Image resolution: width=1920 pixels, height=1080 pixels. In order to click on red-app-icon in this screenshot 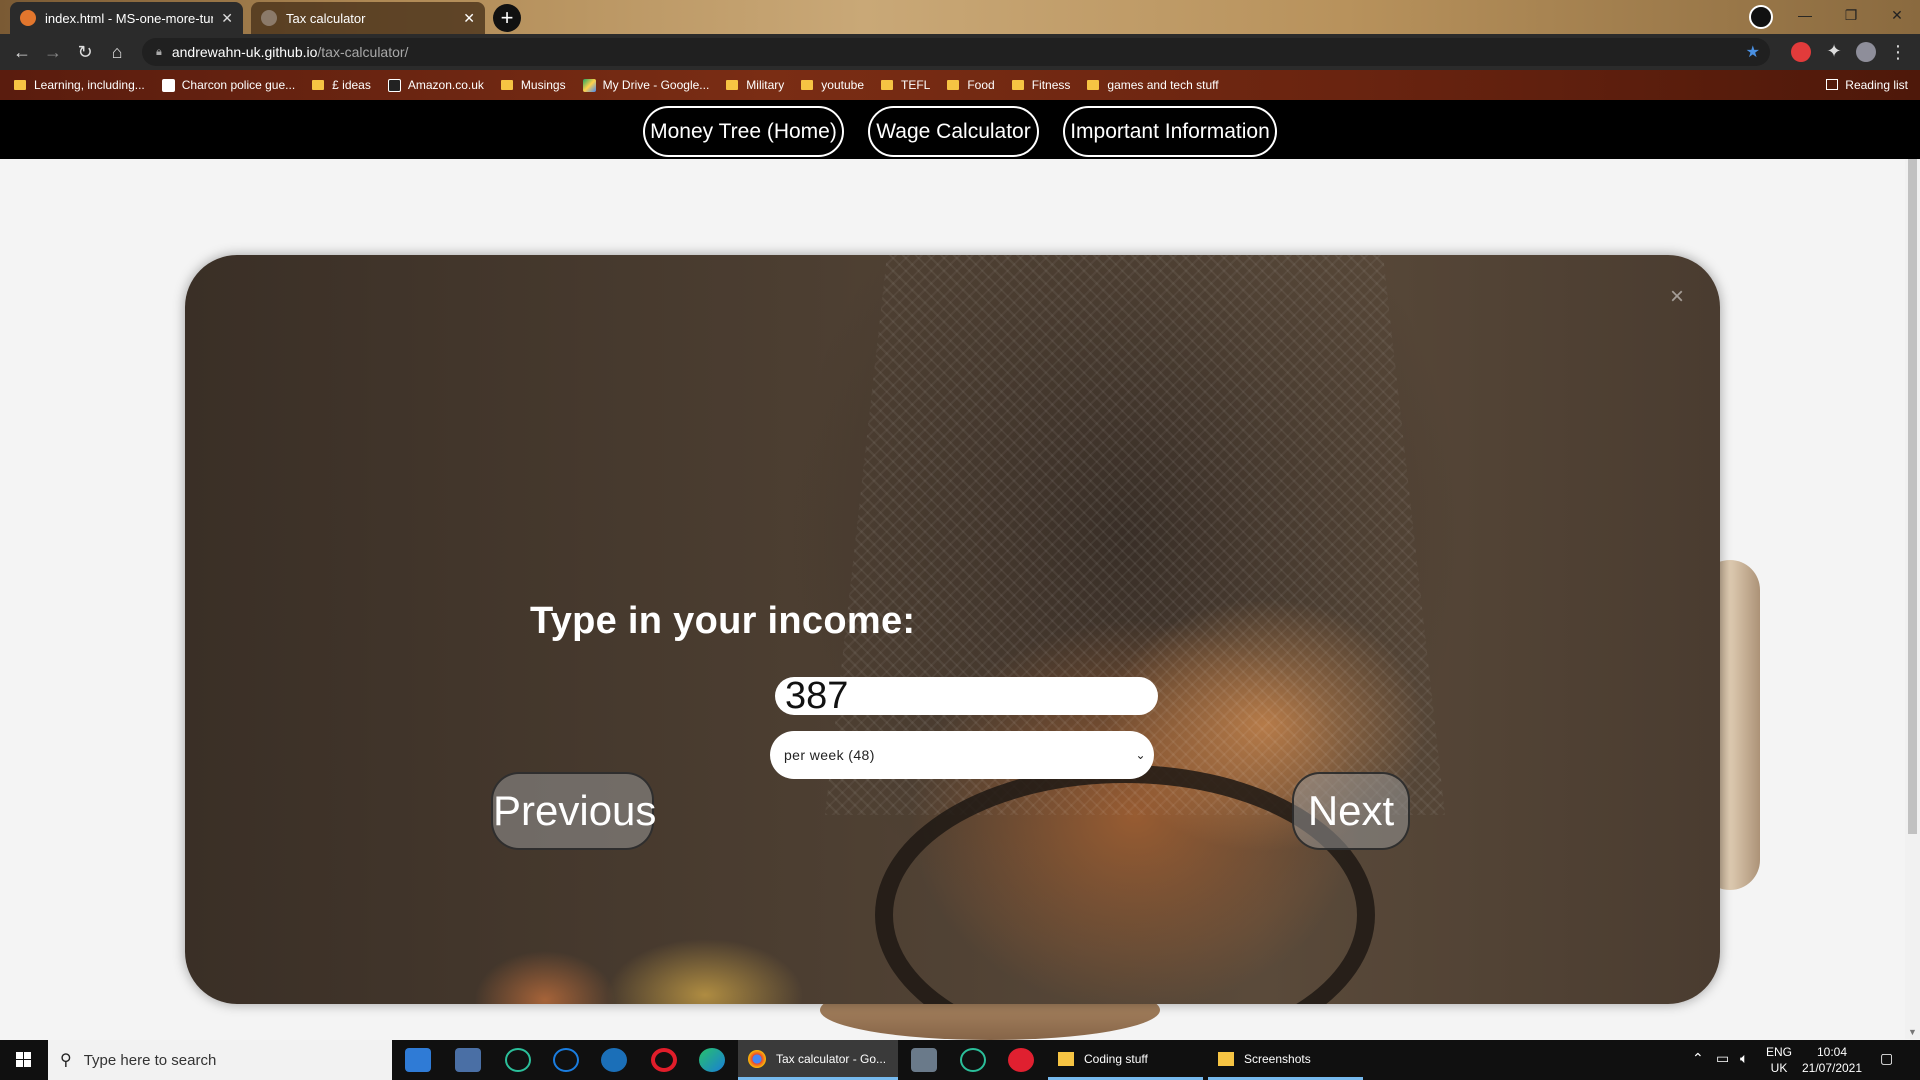, I will do `click(1021, 1060)`.